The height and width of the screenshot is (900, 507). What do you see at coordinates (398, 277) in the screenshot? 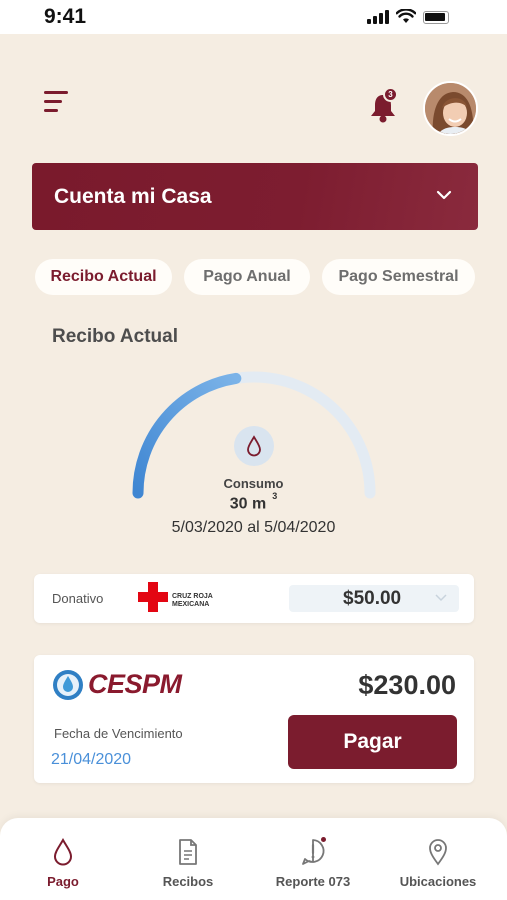
I see `tab-pago-semestral: Pago Semestral` at bounding box center [398, 277].